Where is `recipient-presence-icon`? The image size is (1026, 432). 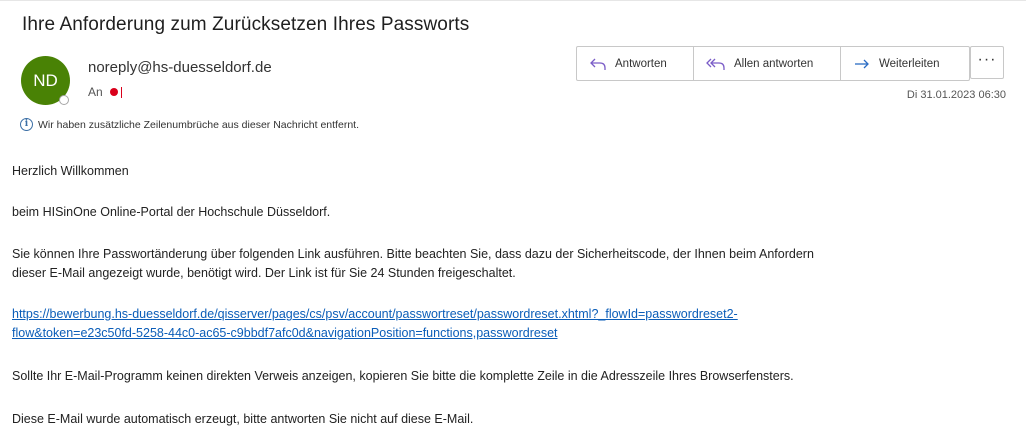
recipient-presence-icon is located at coordinates (113, 92).